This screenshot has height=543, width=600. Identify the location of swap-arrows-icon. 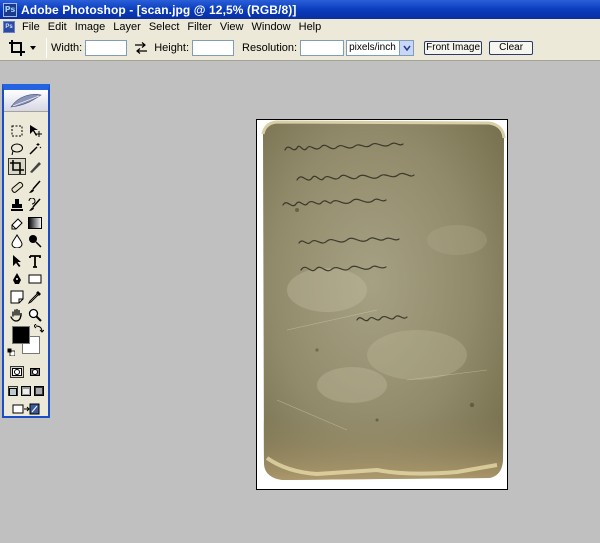
(141, 47).